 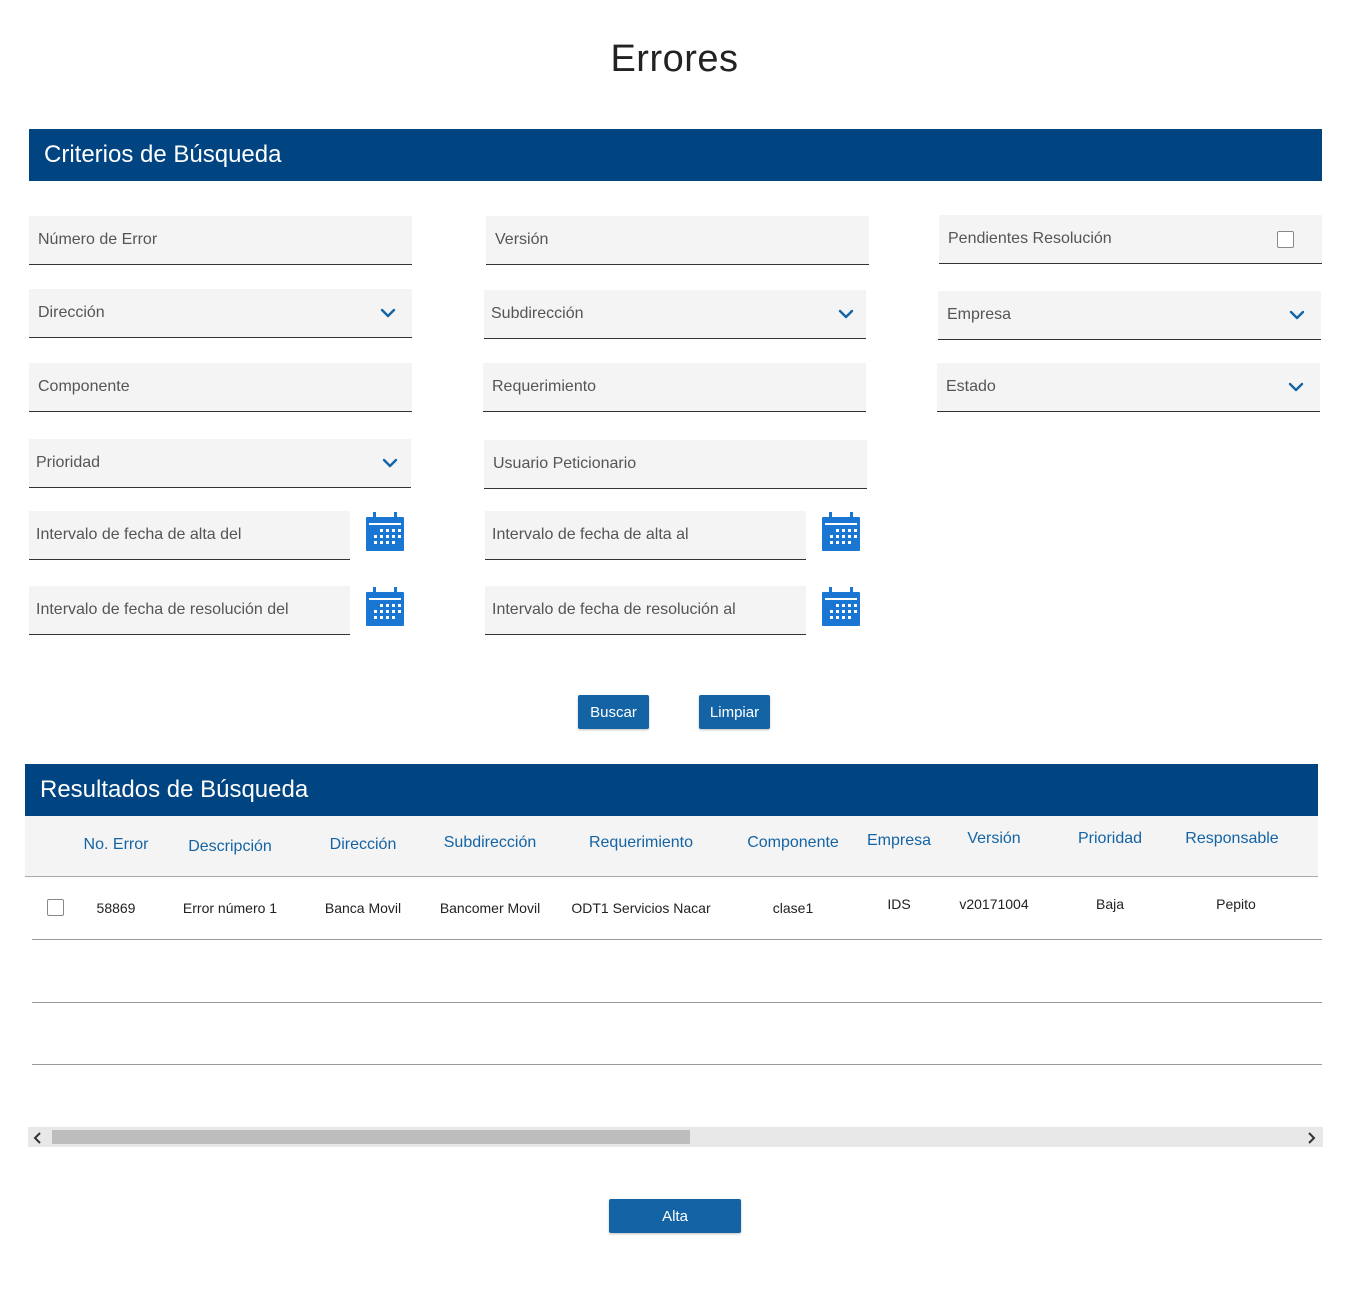 I want to click on version-input, so click(x=677, y=240).